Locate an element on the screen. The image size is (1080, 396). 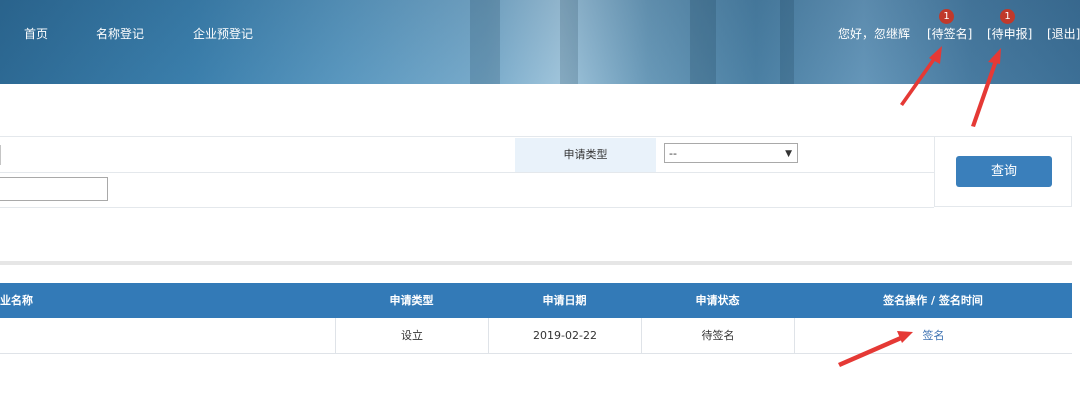
query-button: 查询 is located at coordinates (1004, 171).